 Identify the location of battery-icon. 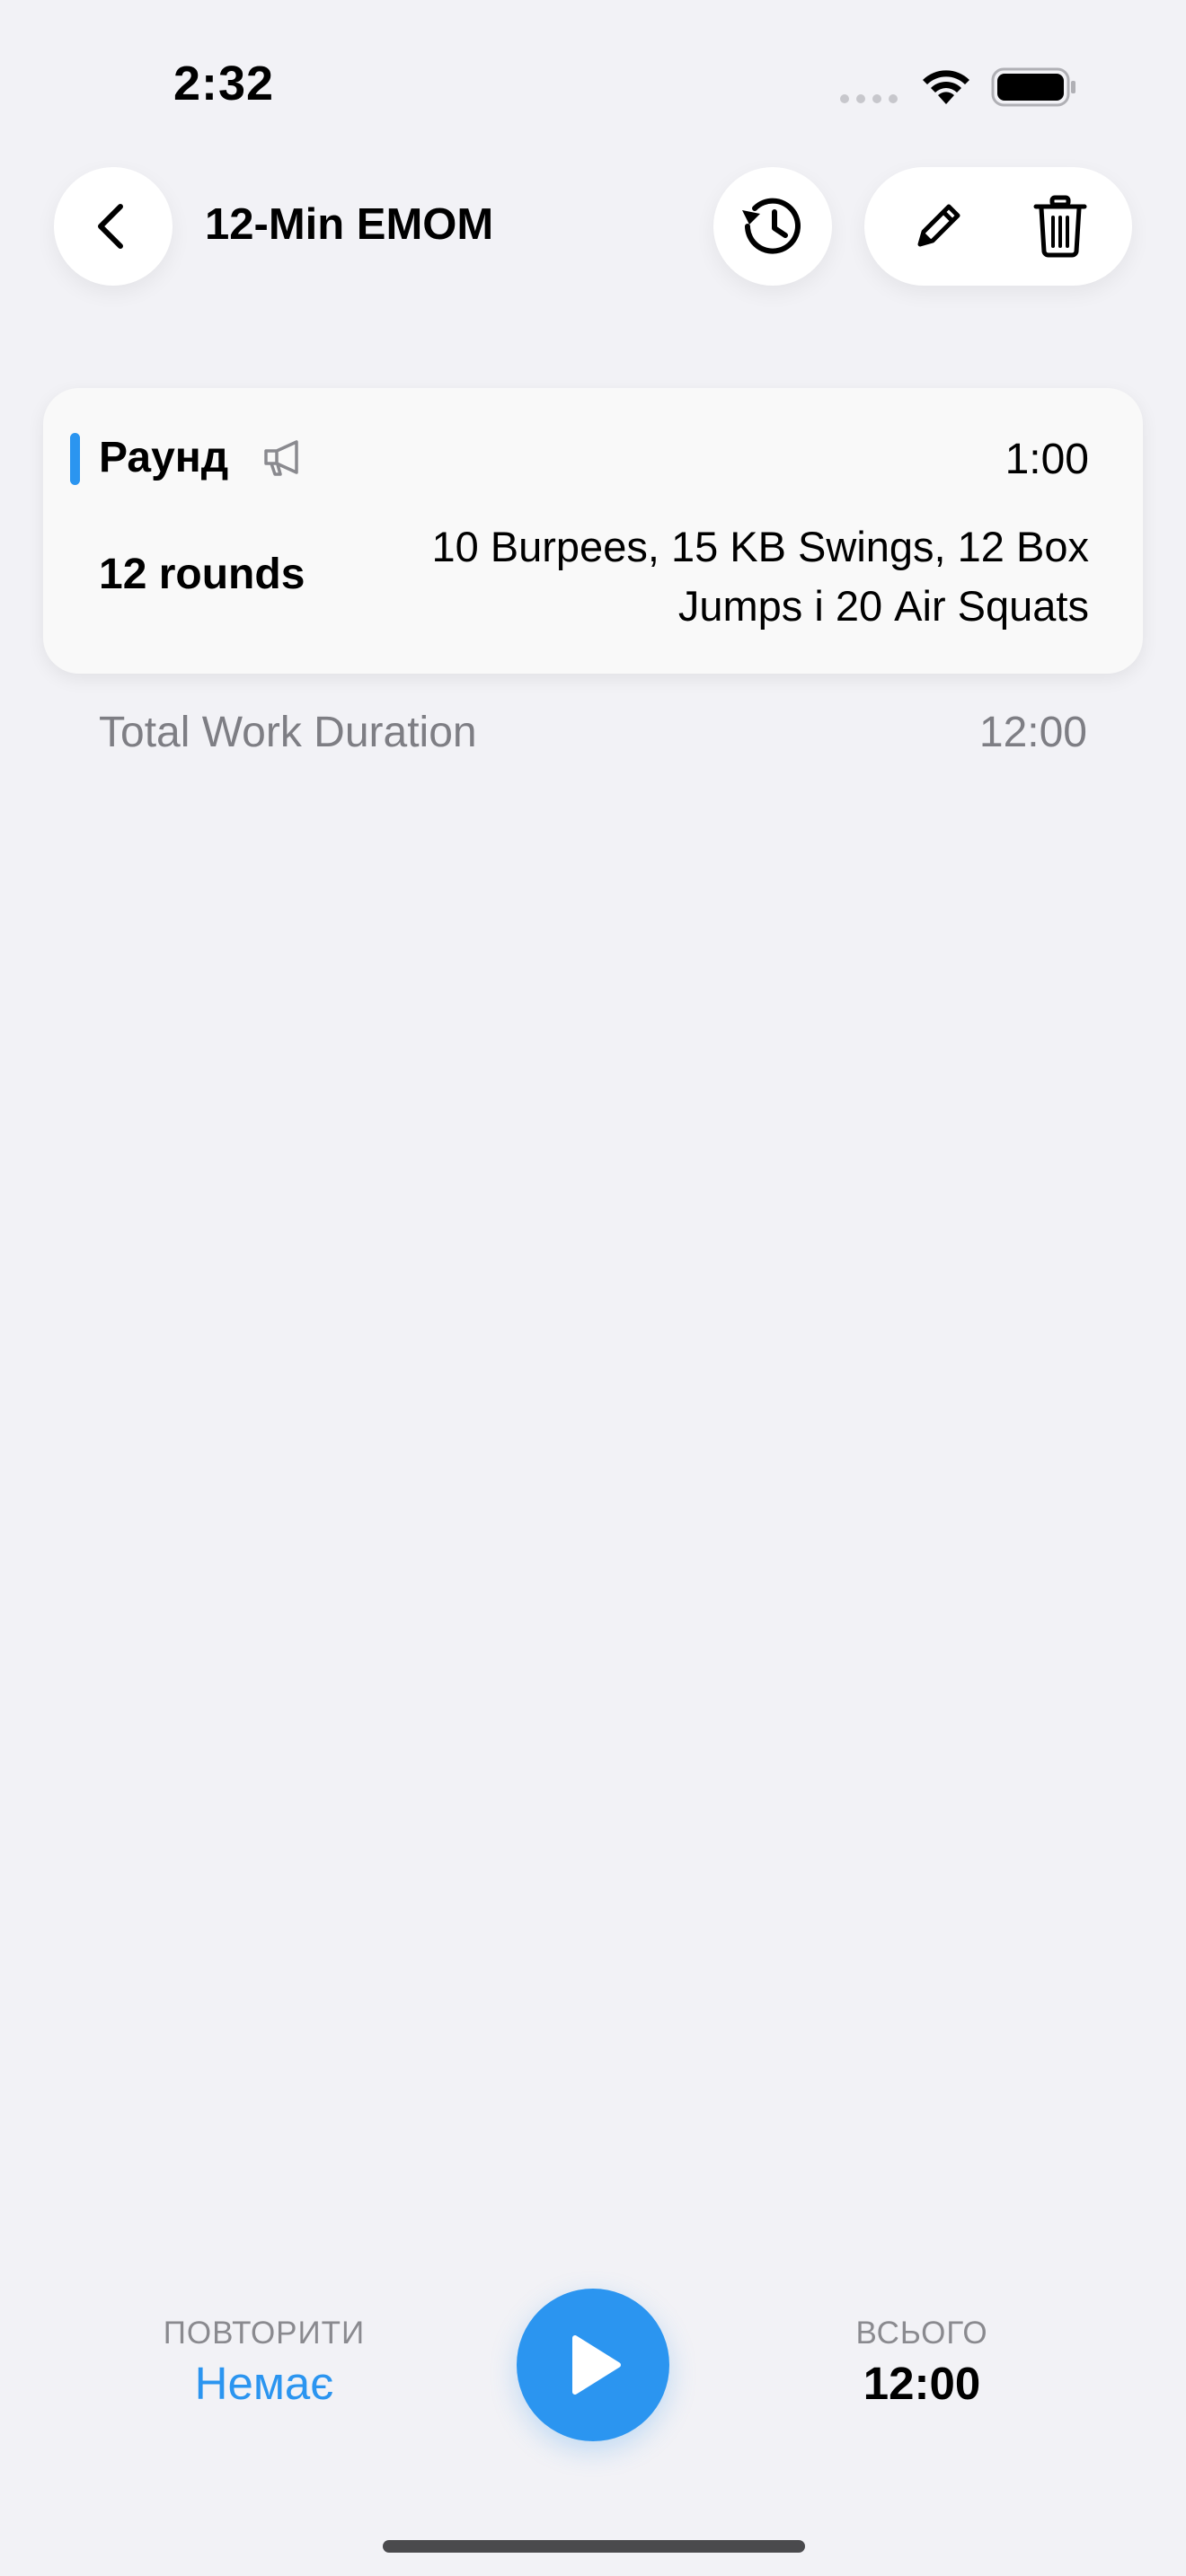
(1033, 87).